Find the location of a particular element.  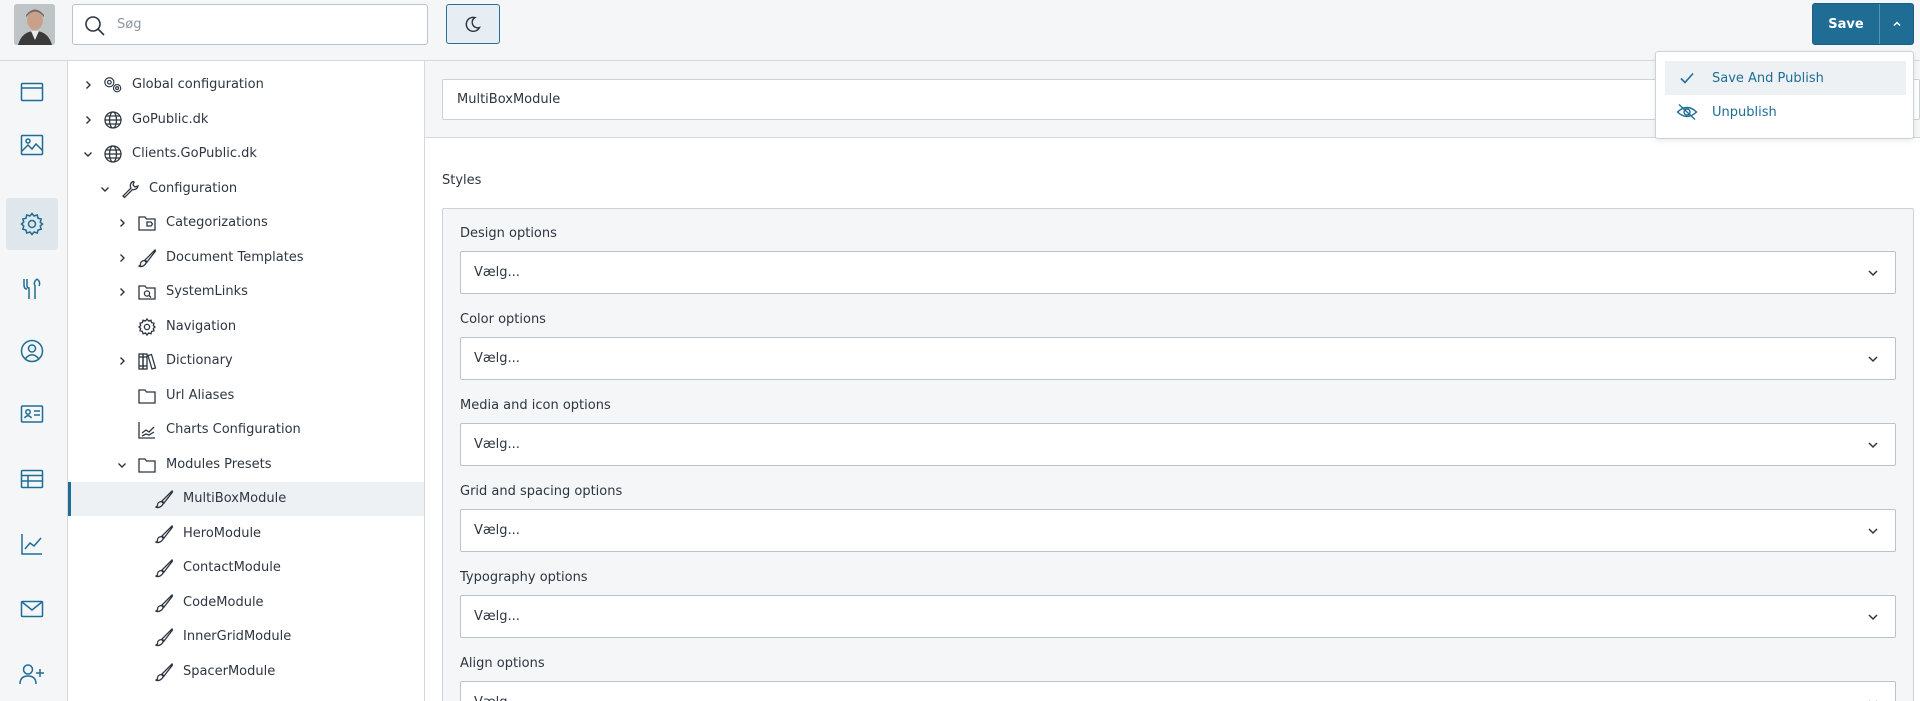

tree-node: HeroModule is located at coordinates (246, 534).